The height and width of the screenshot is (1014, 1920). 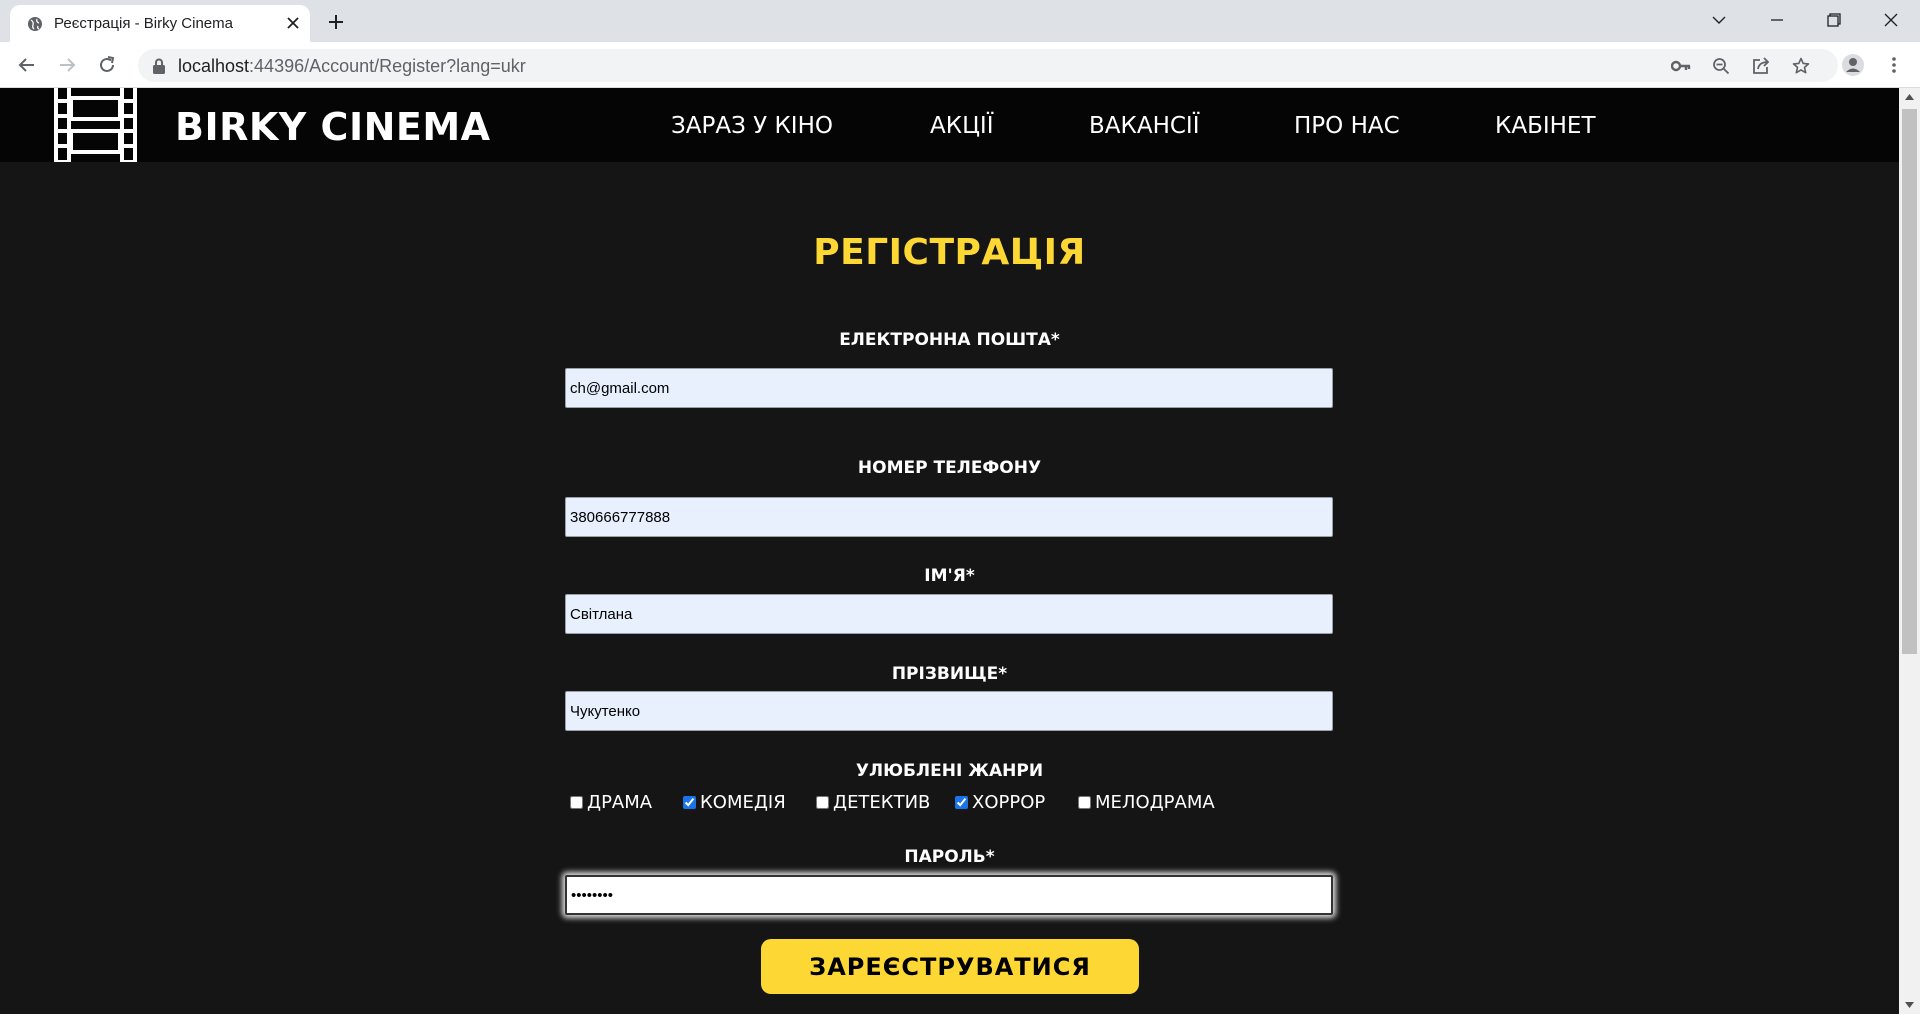 What do you see at coordinates (949, 857) in the screenshot?
I see `password-label: ПАРОЛЬ*` at bounding box center [949, 857].